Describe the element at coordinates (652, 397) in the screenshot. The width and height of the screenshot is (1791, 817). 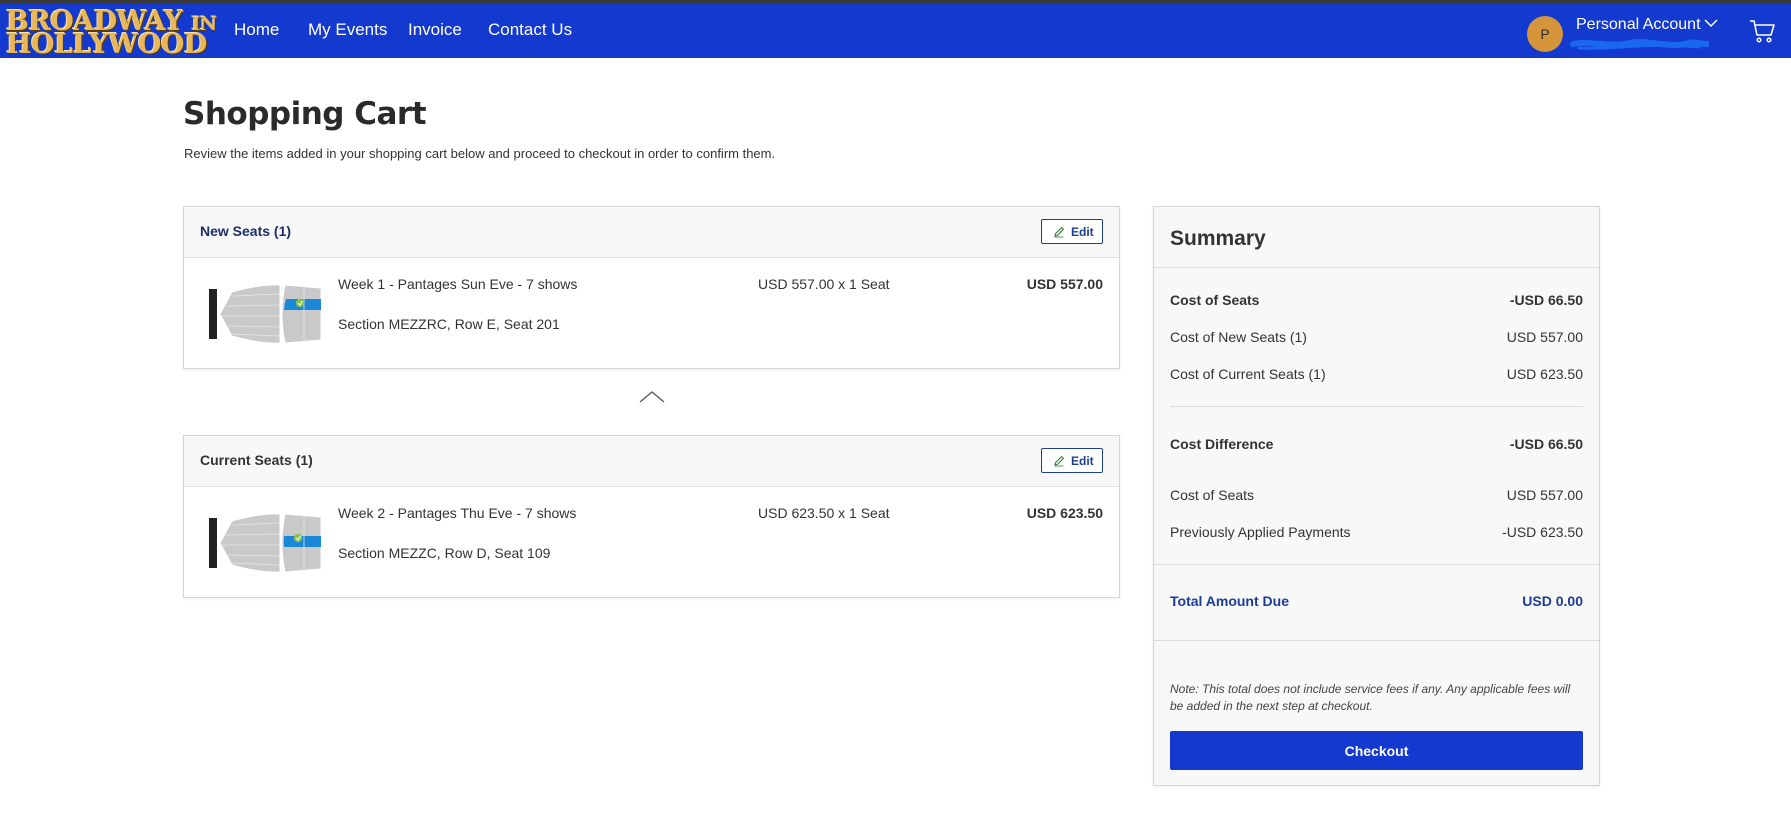
I see `chevron-up-icon` at that location.